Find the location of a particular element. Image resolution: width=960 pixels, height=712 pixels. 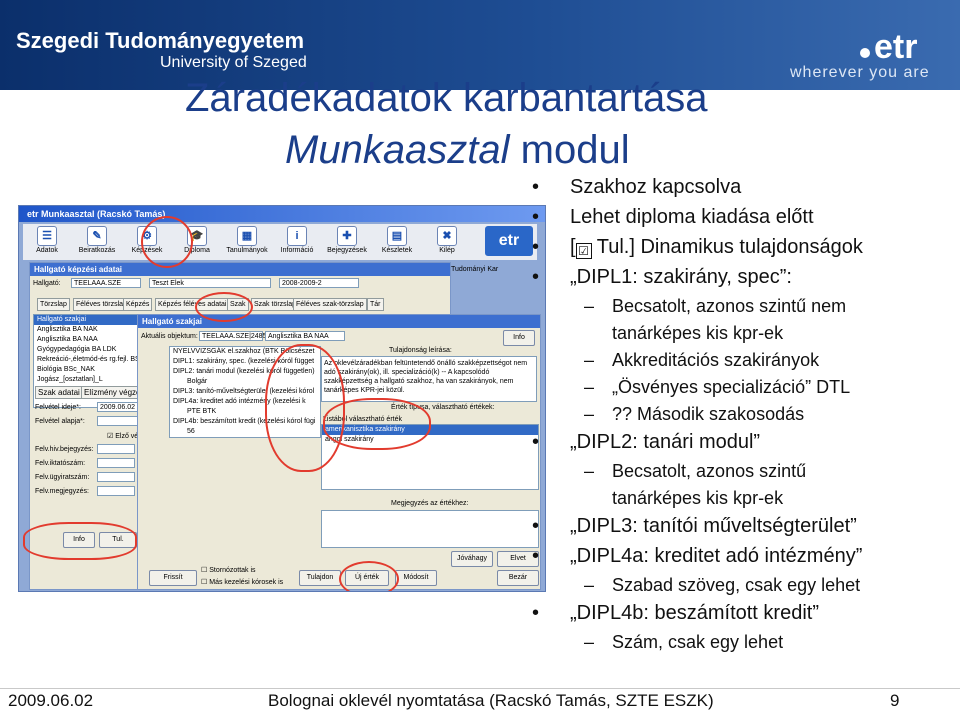

list-item: Rekreáció-,életmód-és rg.fejl. BSc is located at coordinates (93, 360).